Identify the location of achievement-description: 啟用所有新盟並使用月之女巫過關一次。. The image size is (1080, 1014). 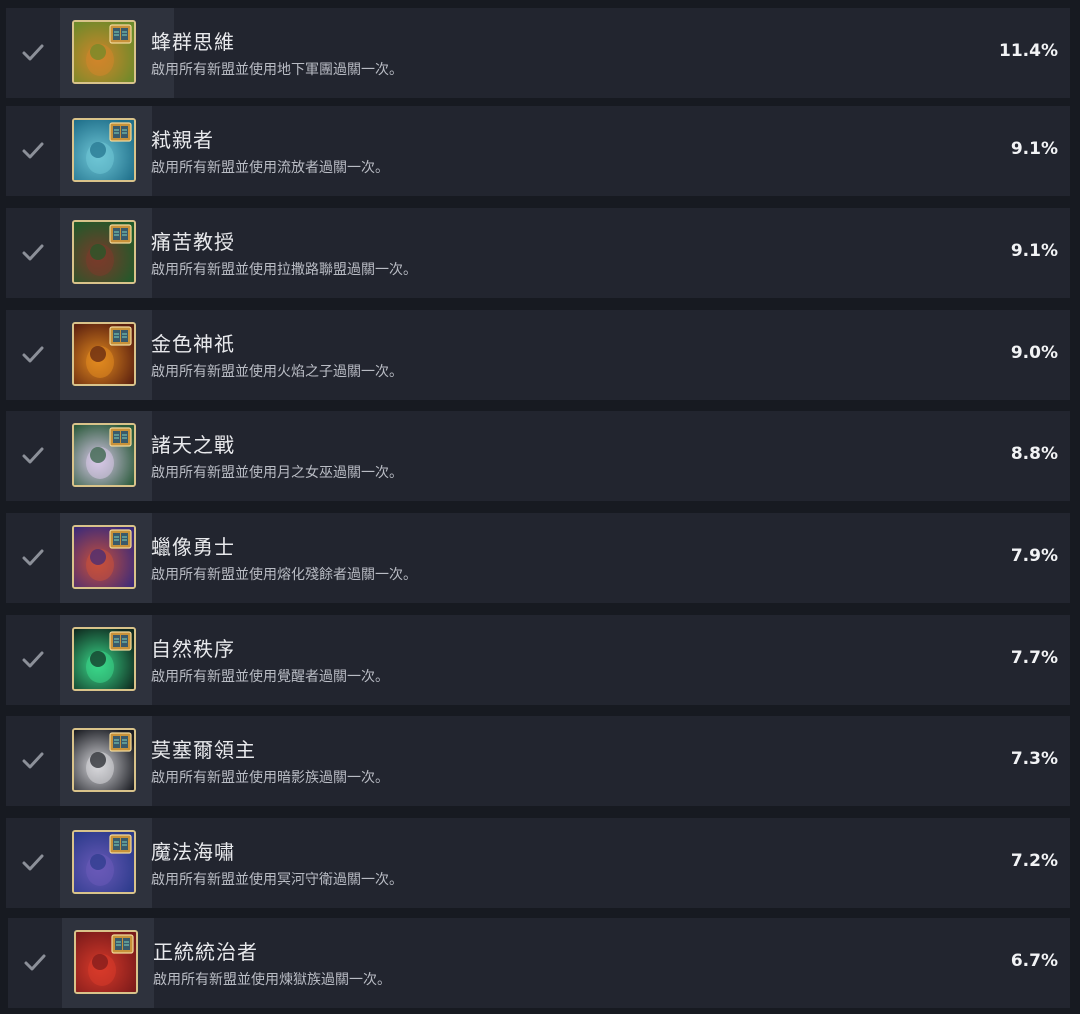
(277, 473).